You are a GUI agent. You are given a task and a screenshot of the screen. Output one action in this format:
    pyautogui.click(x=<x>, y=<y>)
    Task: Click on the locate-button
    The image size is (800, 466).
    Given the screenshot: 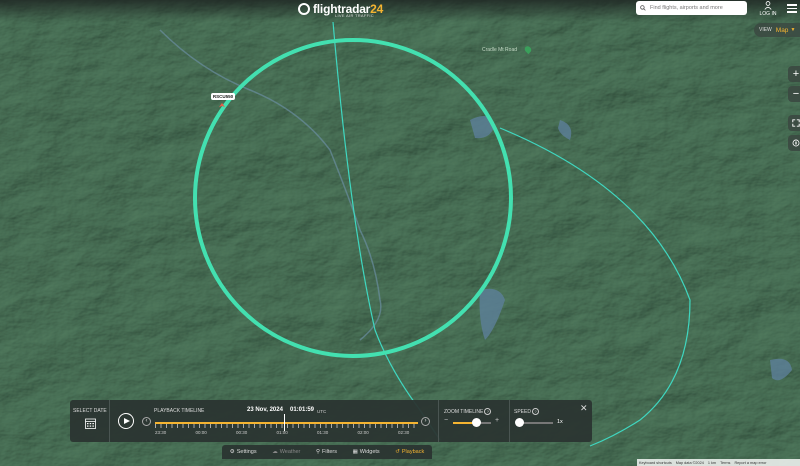 What is the action you would take?
    pyautogui.click(x=794, y=143)
    